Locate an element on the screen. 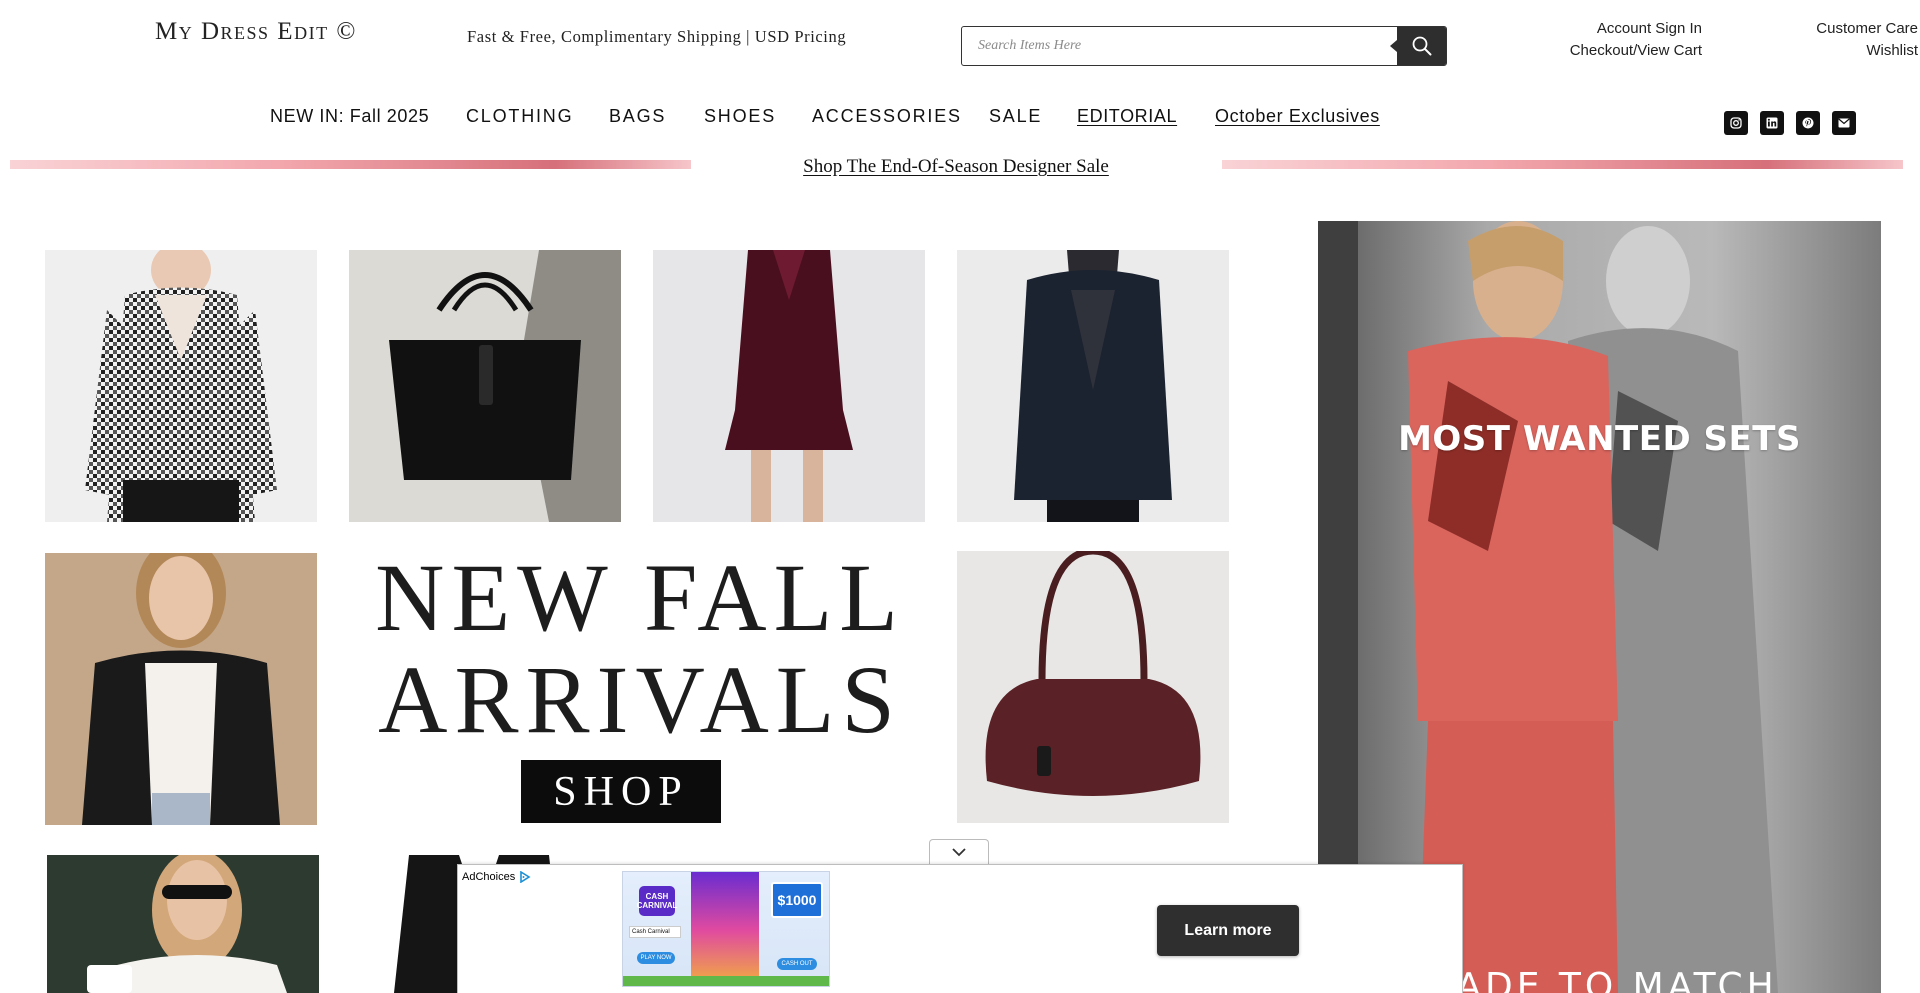  black-tote-image is located at coordinates (485, 386).